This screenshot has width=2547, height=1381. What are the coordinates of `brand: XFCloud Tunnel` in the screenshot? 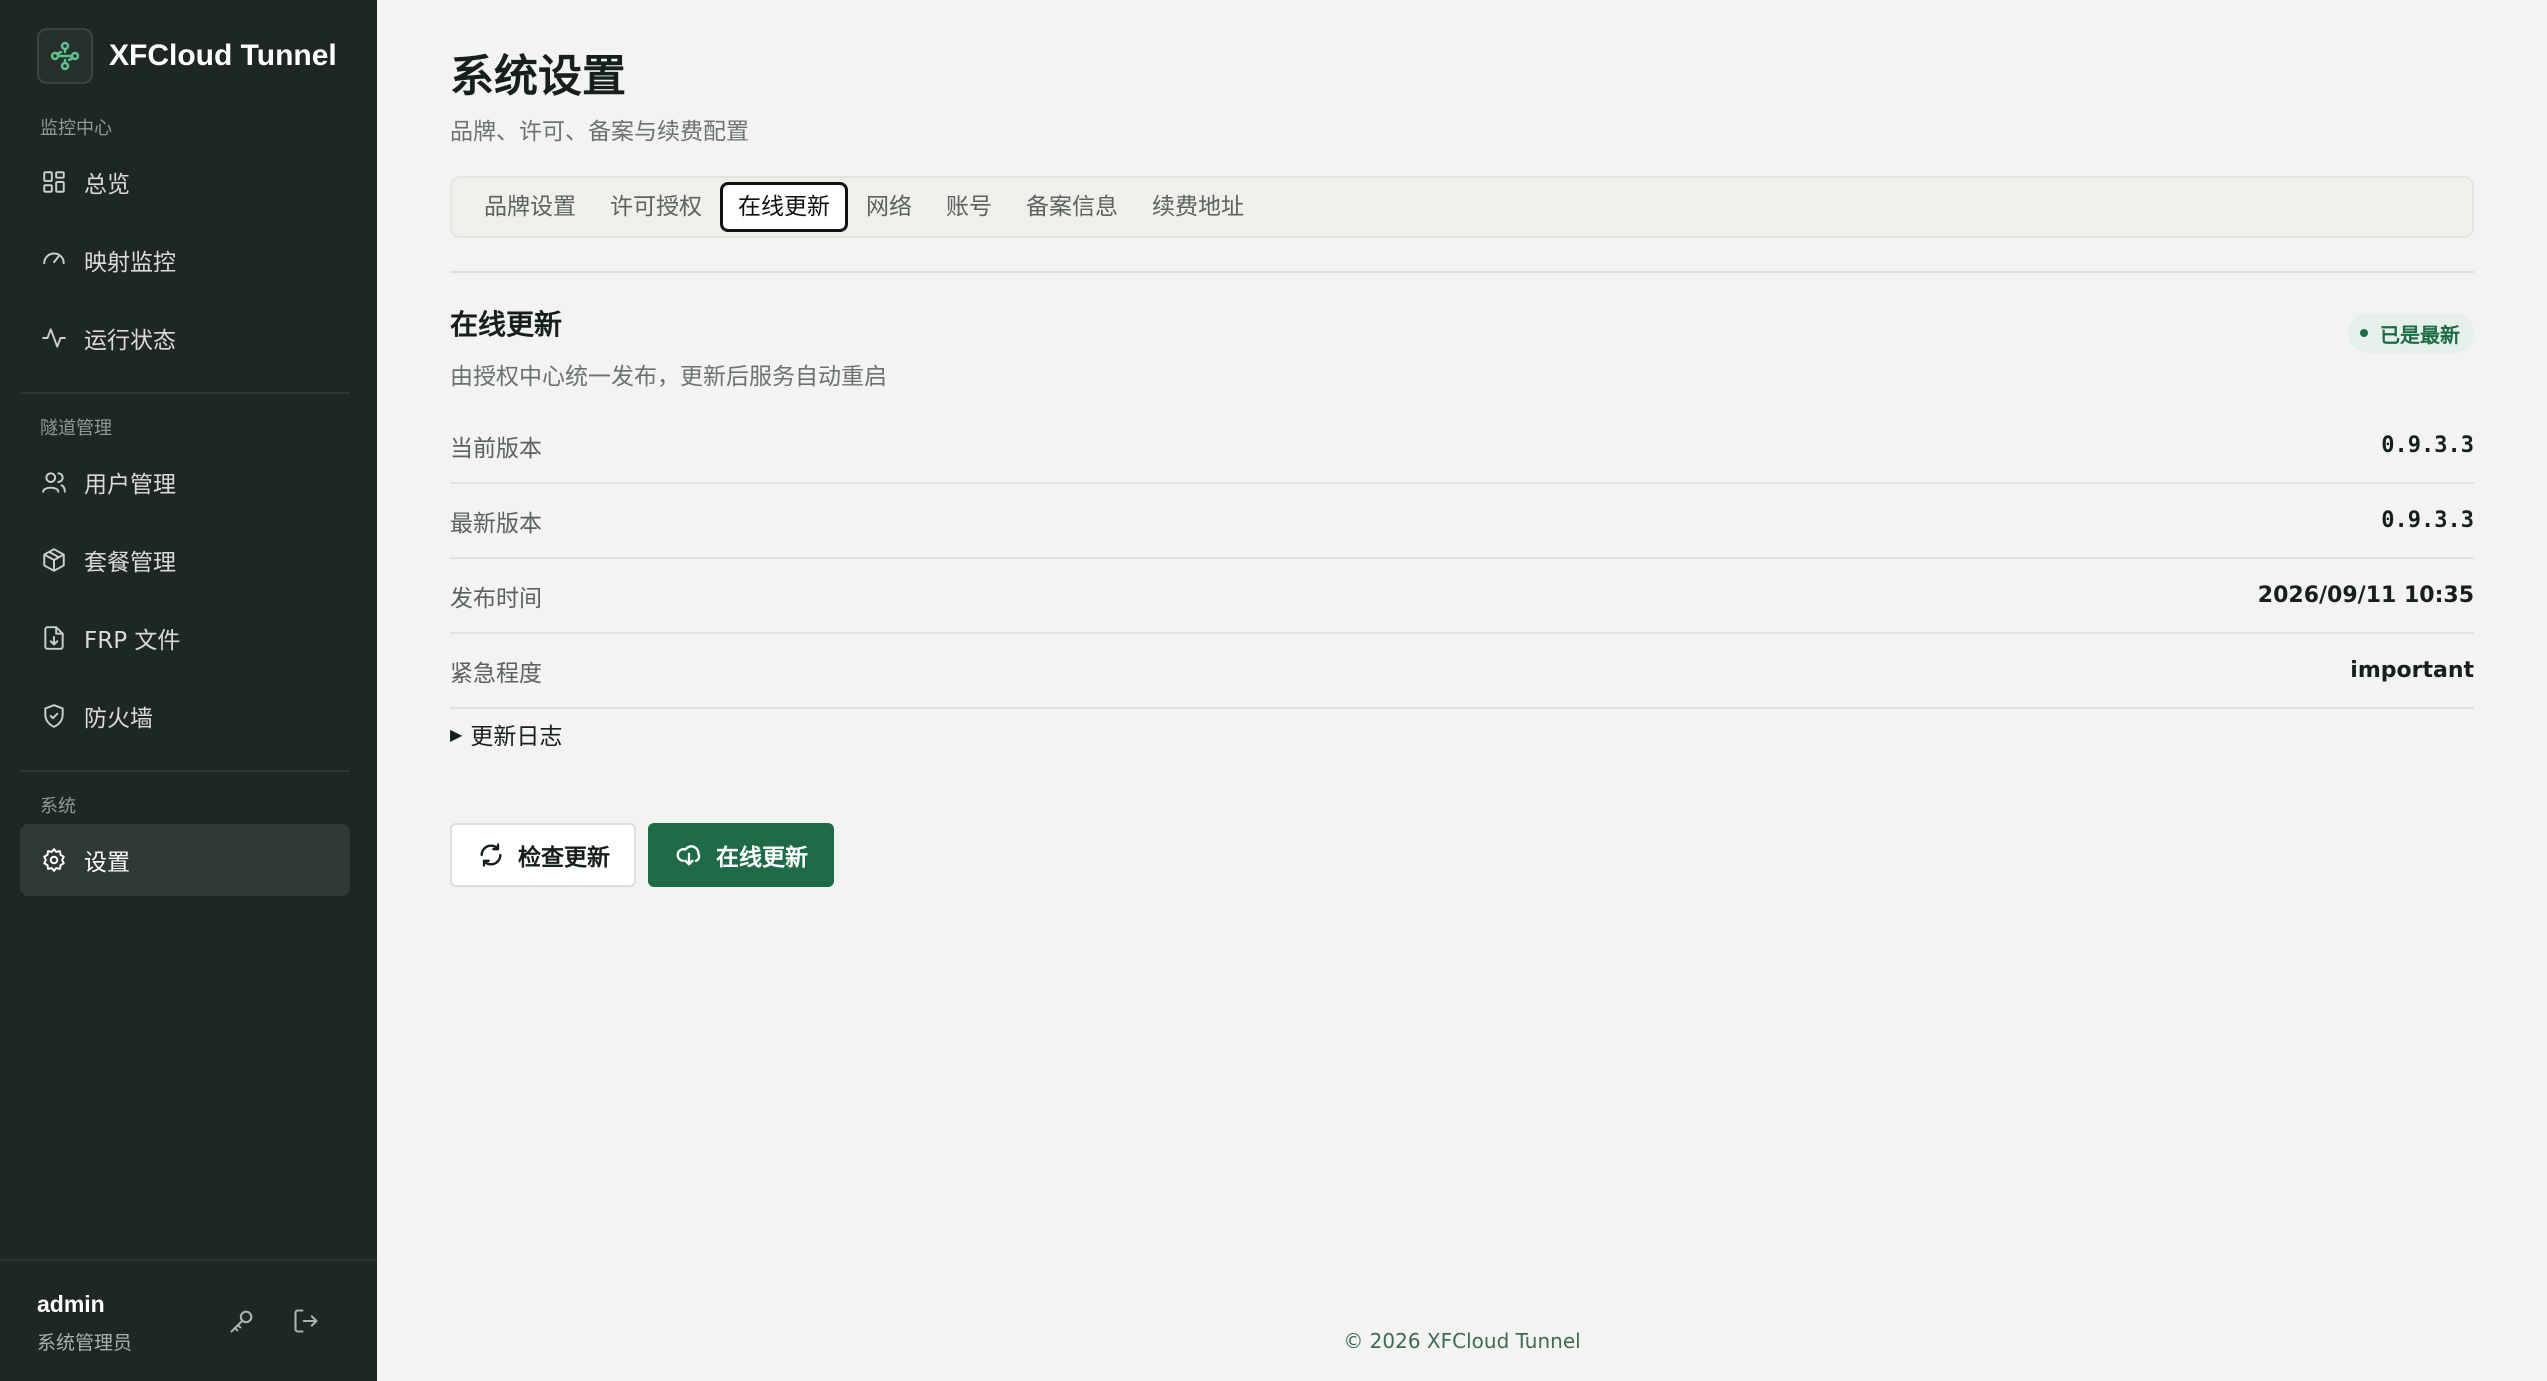 It's located at (188, 56).